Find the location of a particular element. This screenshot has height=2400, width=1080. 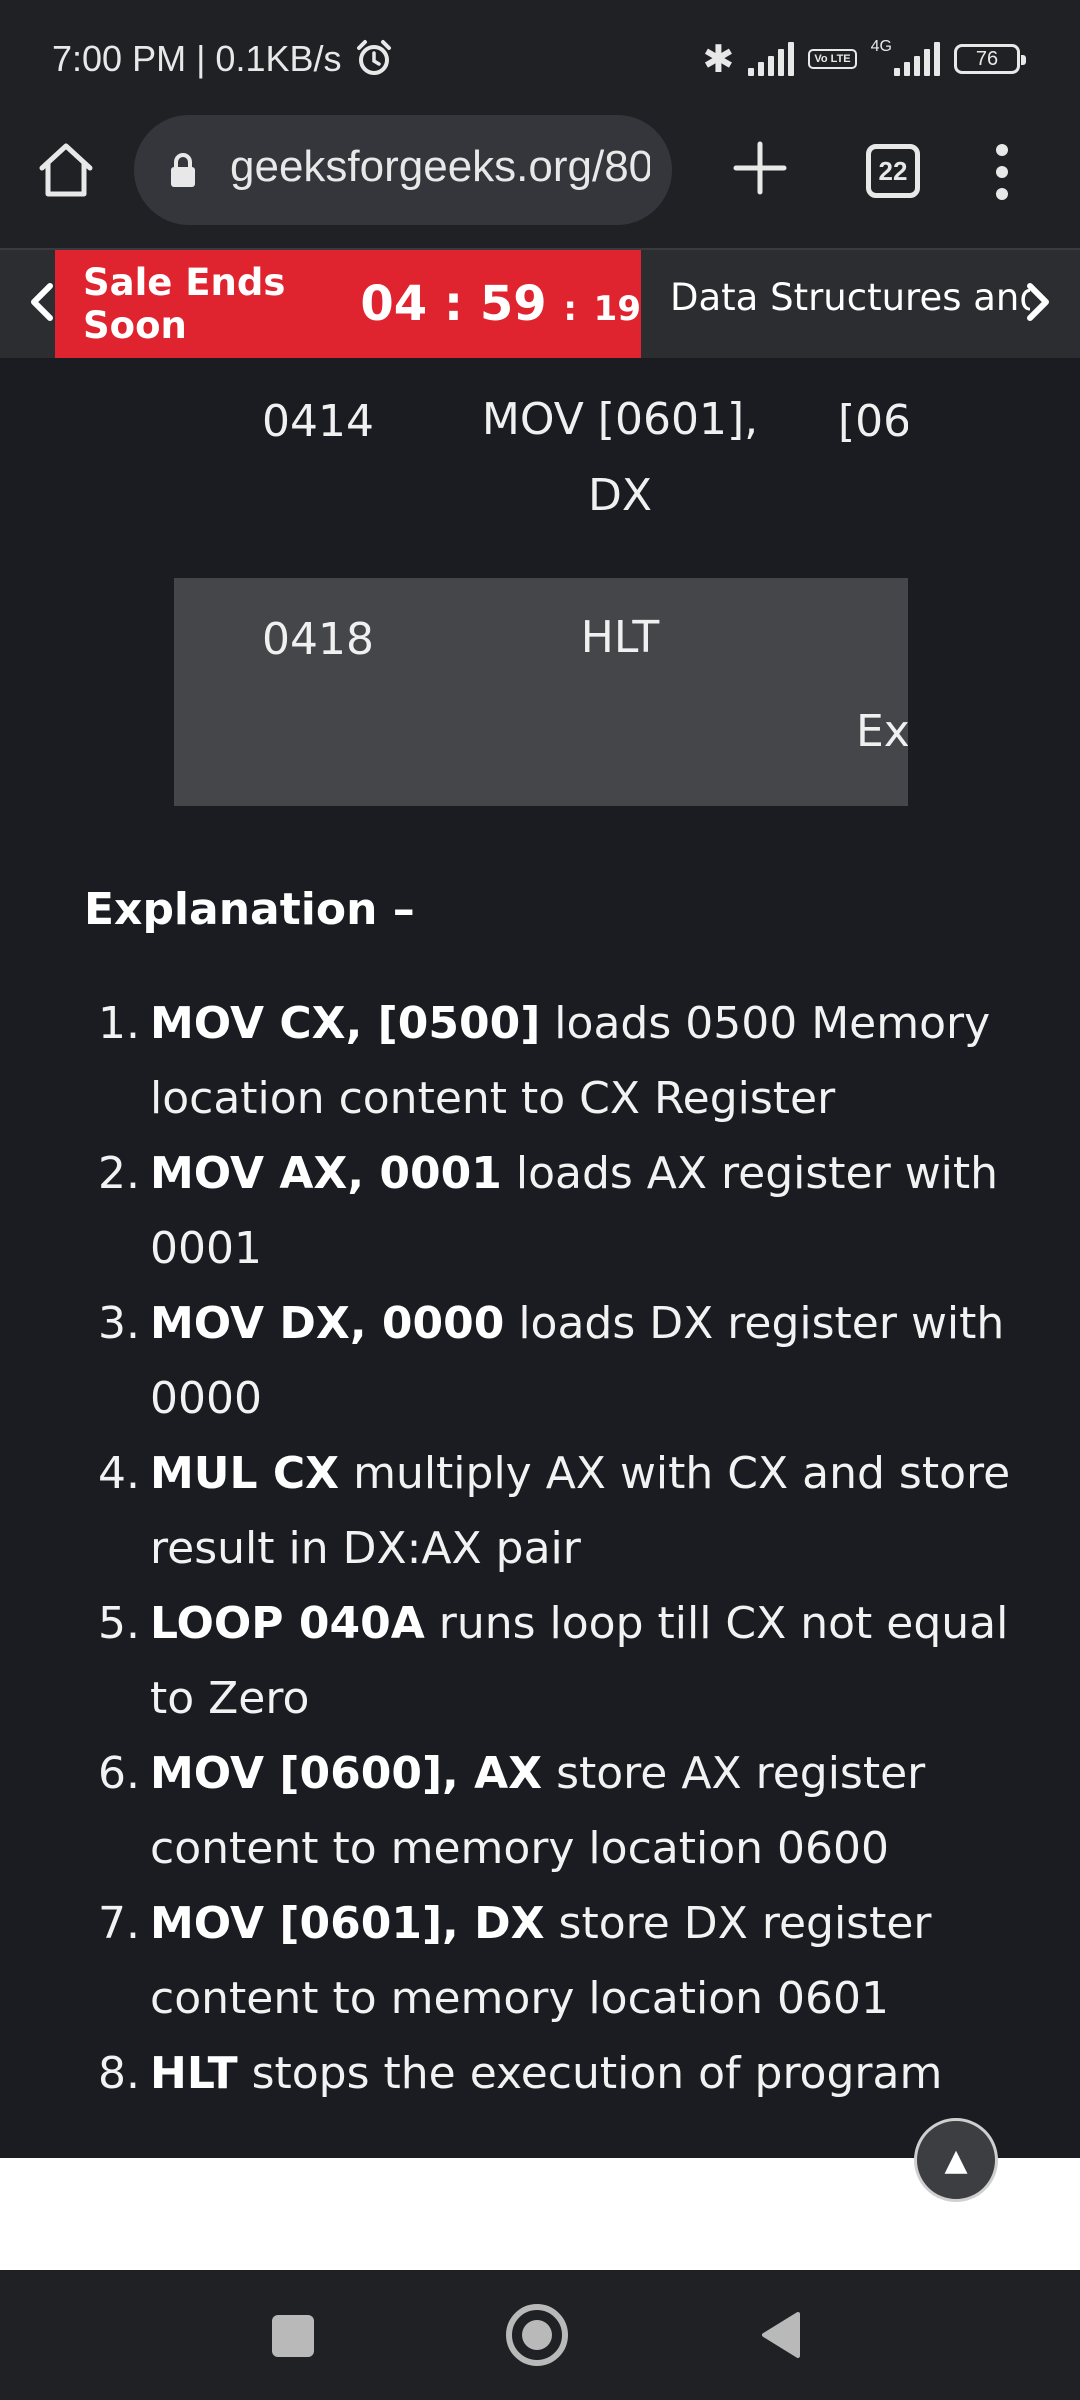

battery-level: 76 is located at coordinates (987, 58).